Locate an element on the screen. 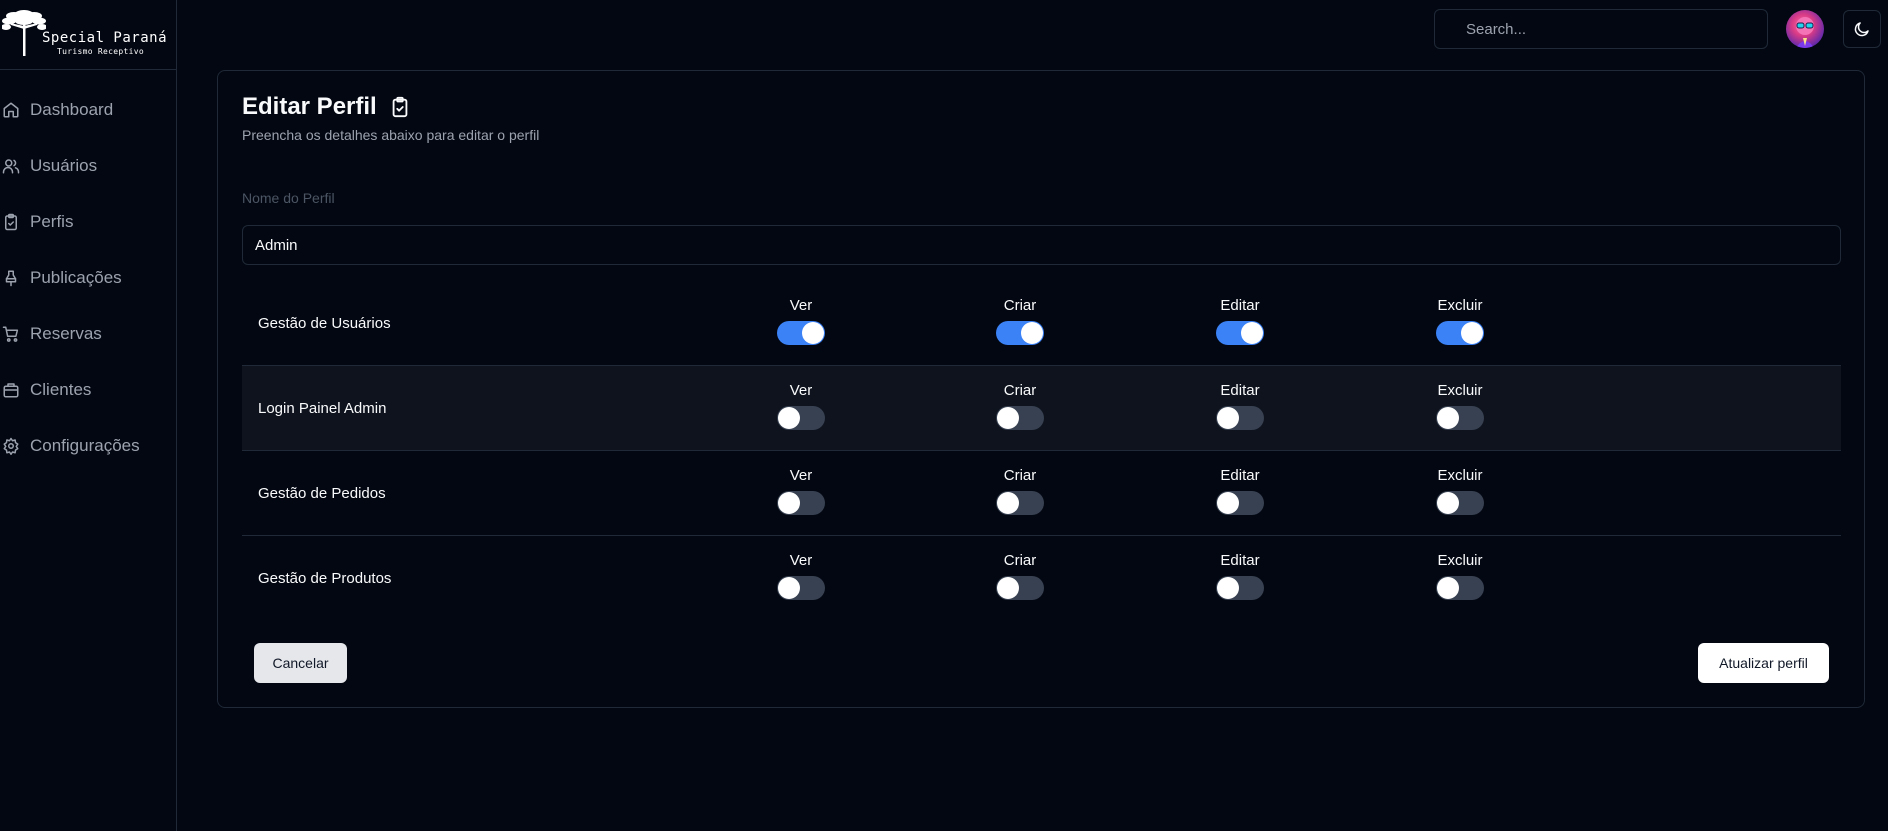 Image resolution: width=1888 pixels, height=831 pixels. sidebar-item-label: Dashboard is located at coordinates (72, 109).